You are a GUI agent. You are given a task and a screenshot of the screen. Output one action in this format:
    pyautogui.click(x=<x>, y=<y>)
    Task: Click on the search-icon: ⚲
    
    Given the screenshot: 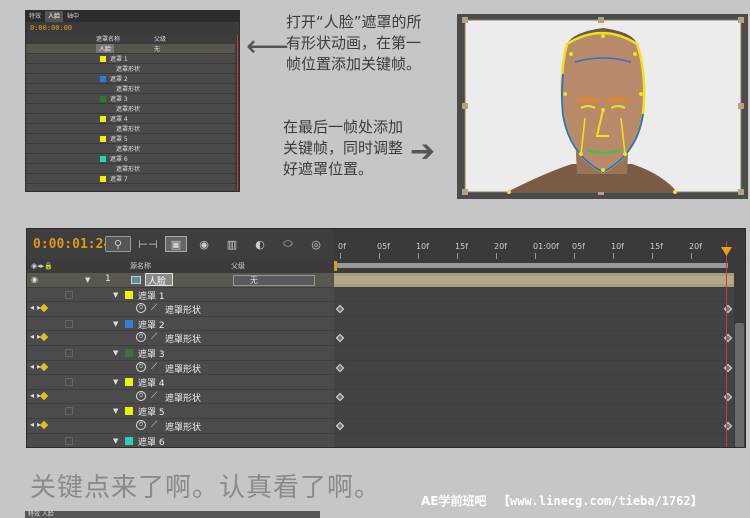 What is the action you would take?
    pyautogui.click(x=118, y=244)
    